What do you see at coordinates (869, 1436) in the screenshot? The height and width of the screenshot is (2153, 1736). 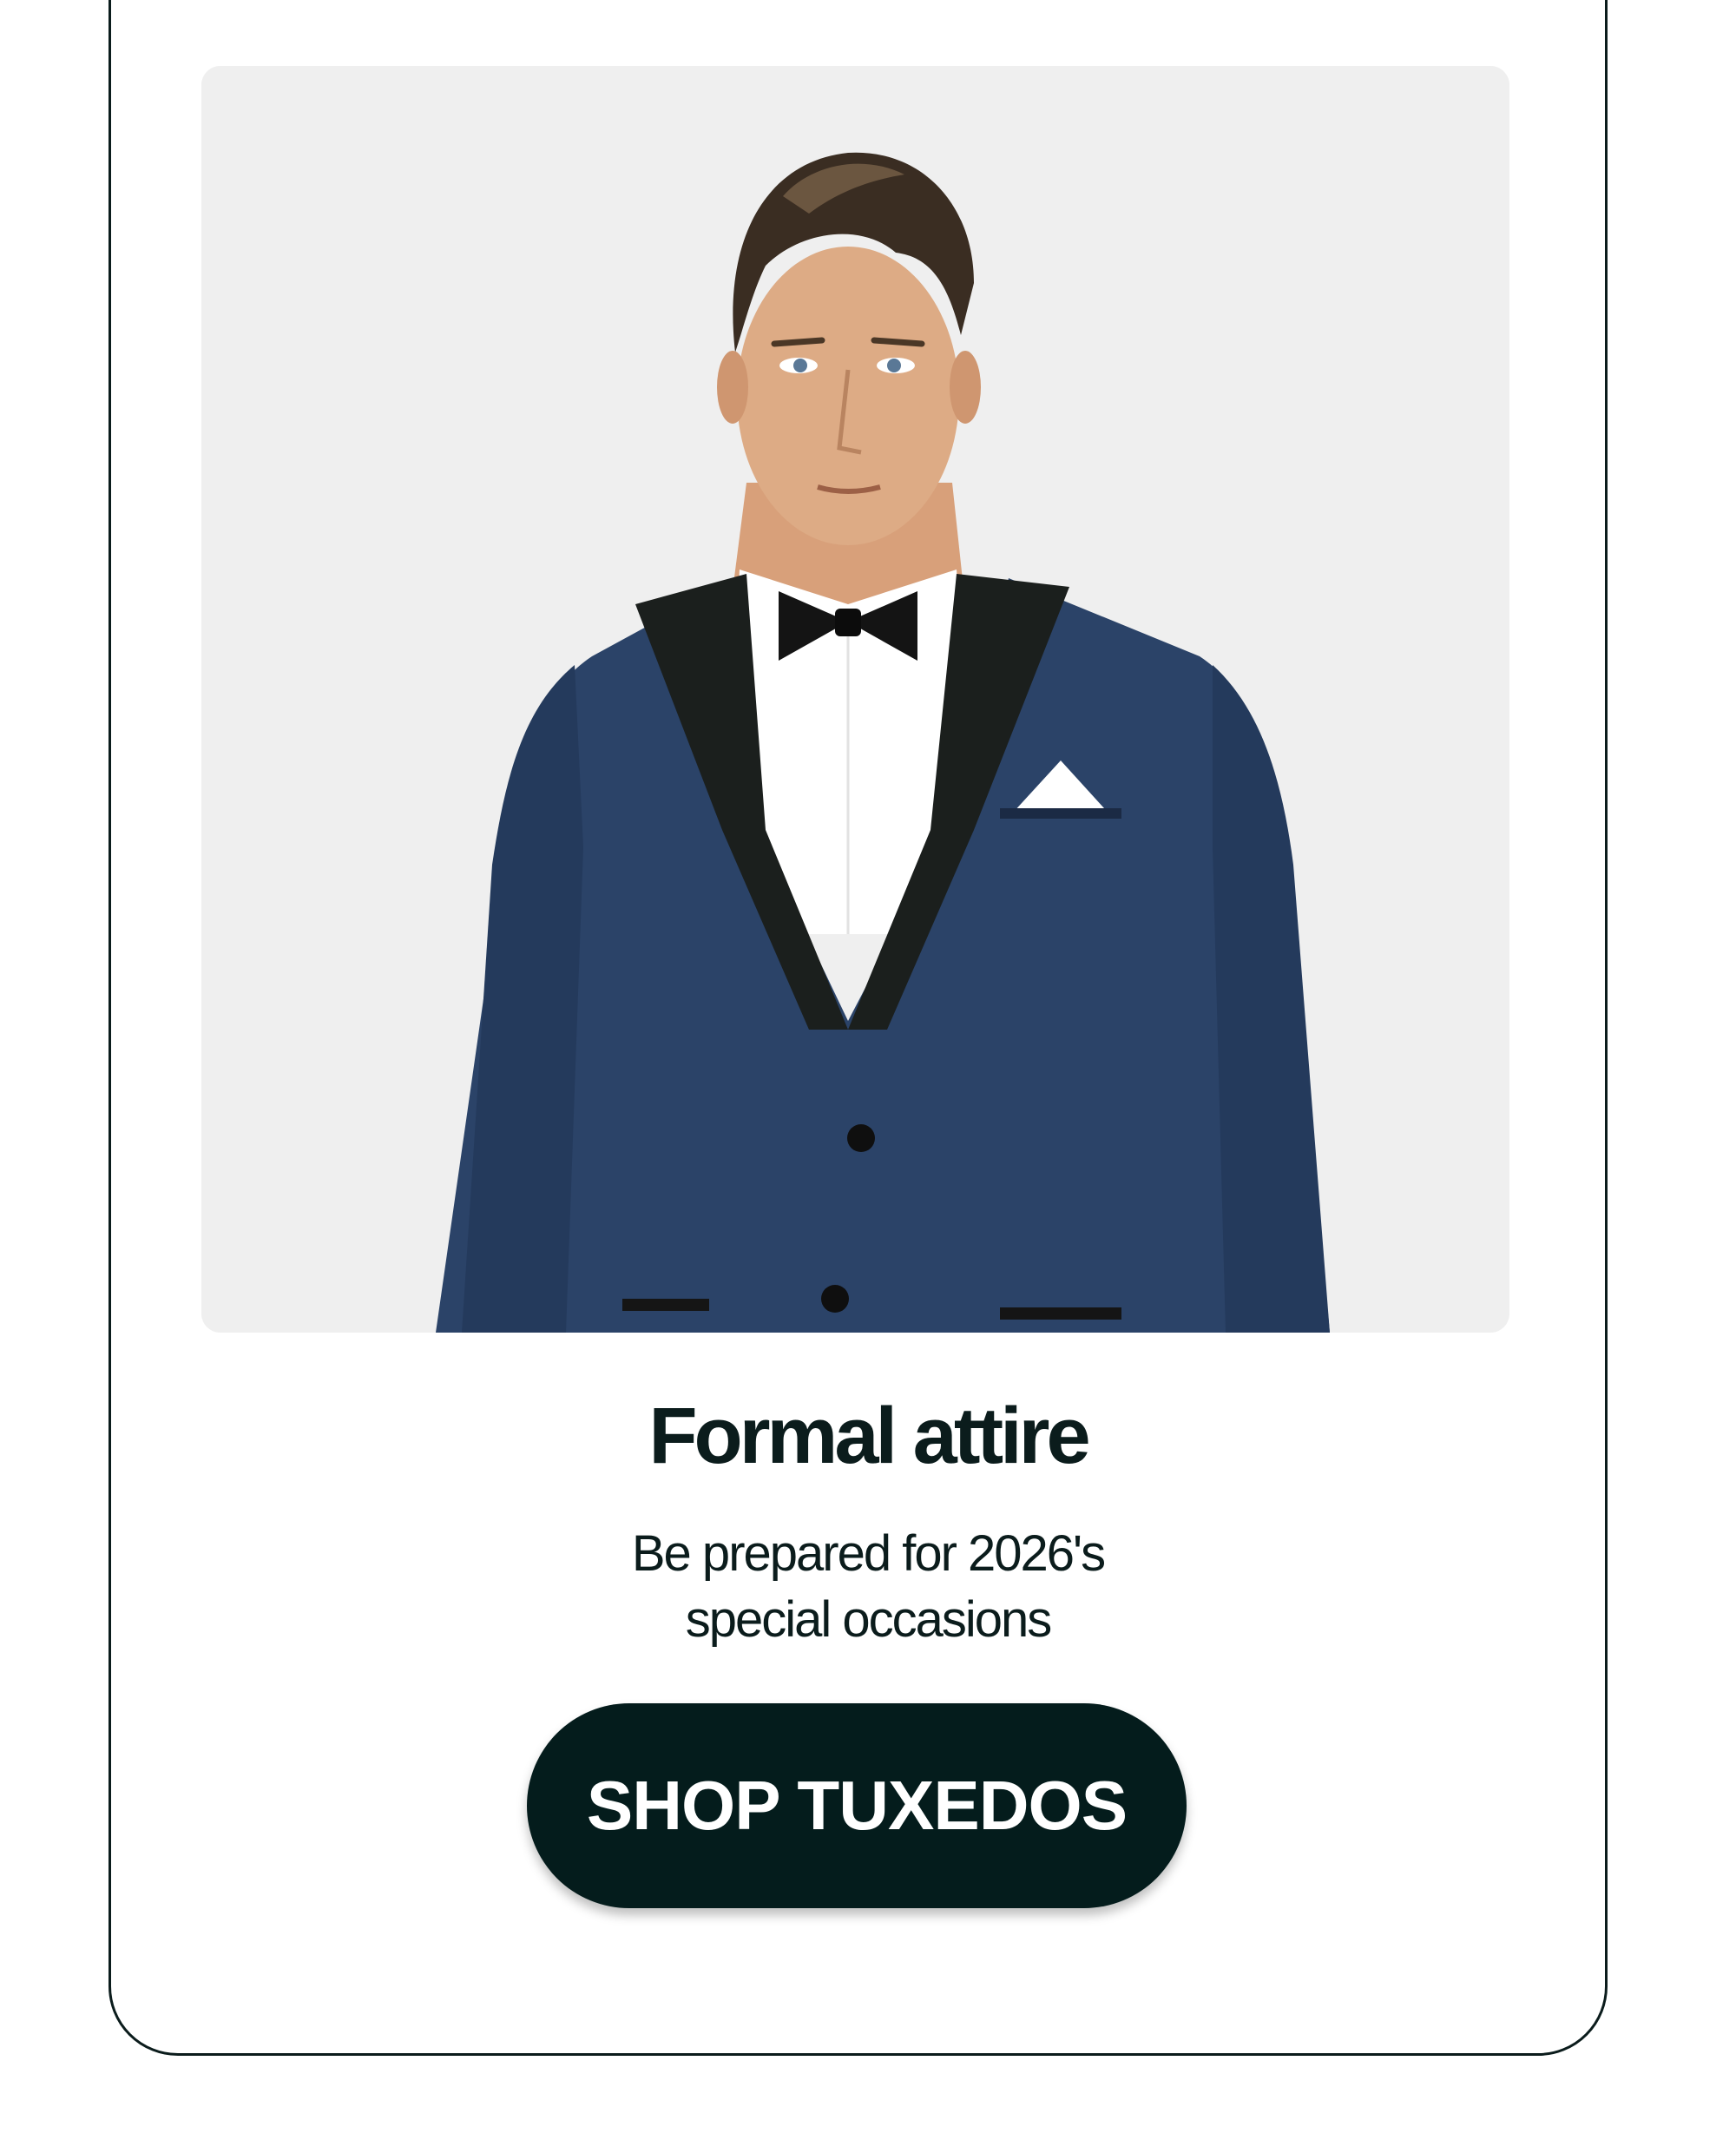 I see `promo-title: Formal attire` at bounding box center [869, 1436].